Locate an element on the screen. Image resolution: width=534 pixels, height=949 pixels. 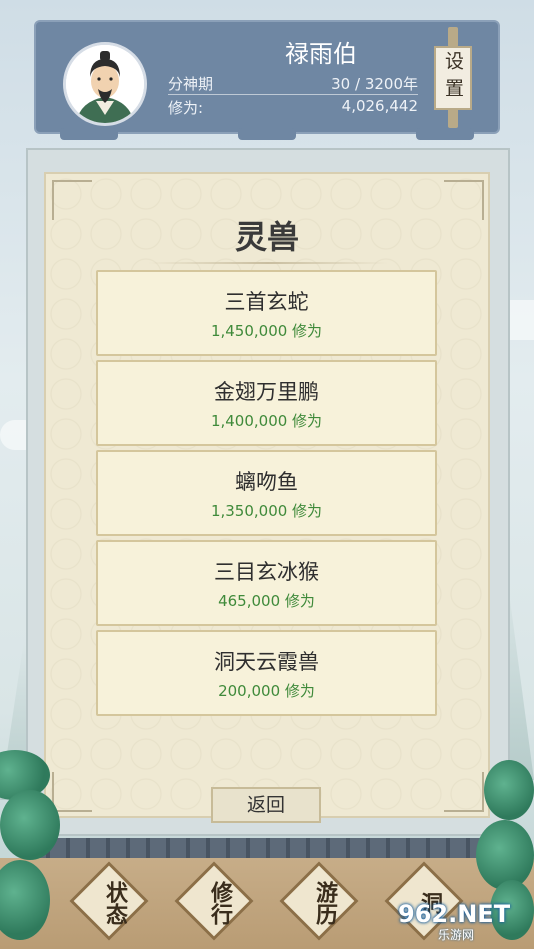
beast-card: 三目玄冰猴 465,000 修为 is located at coordinates (266, 583).